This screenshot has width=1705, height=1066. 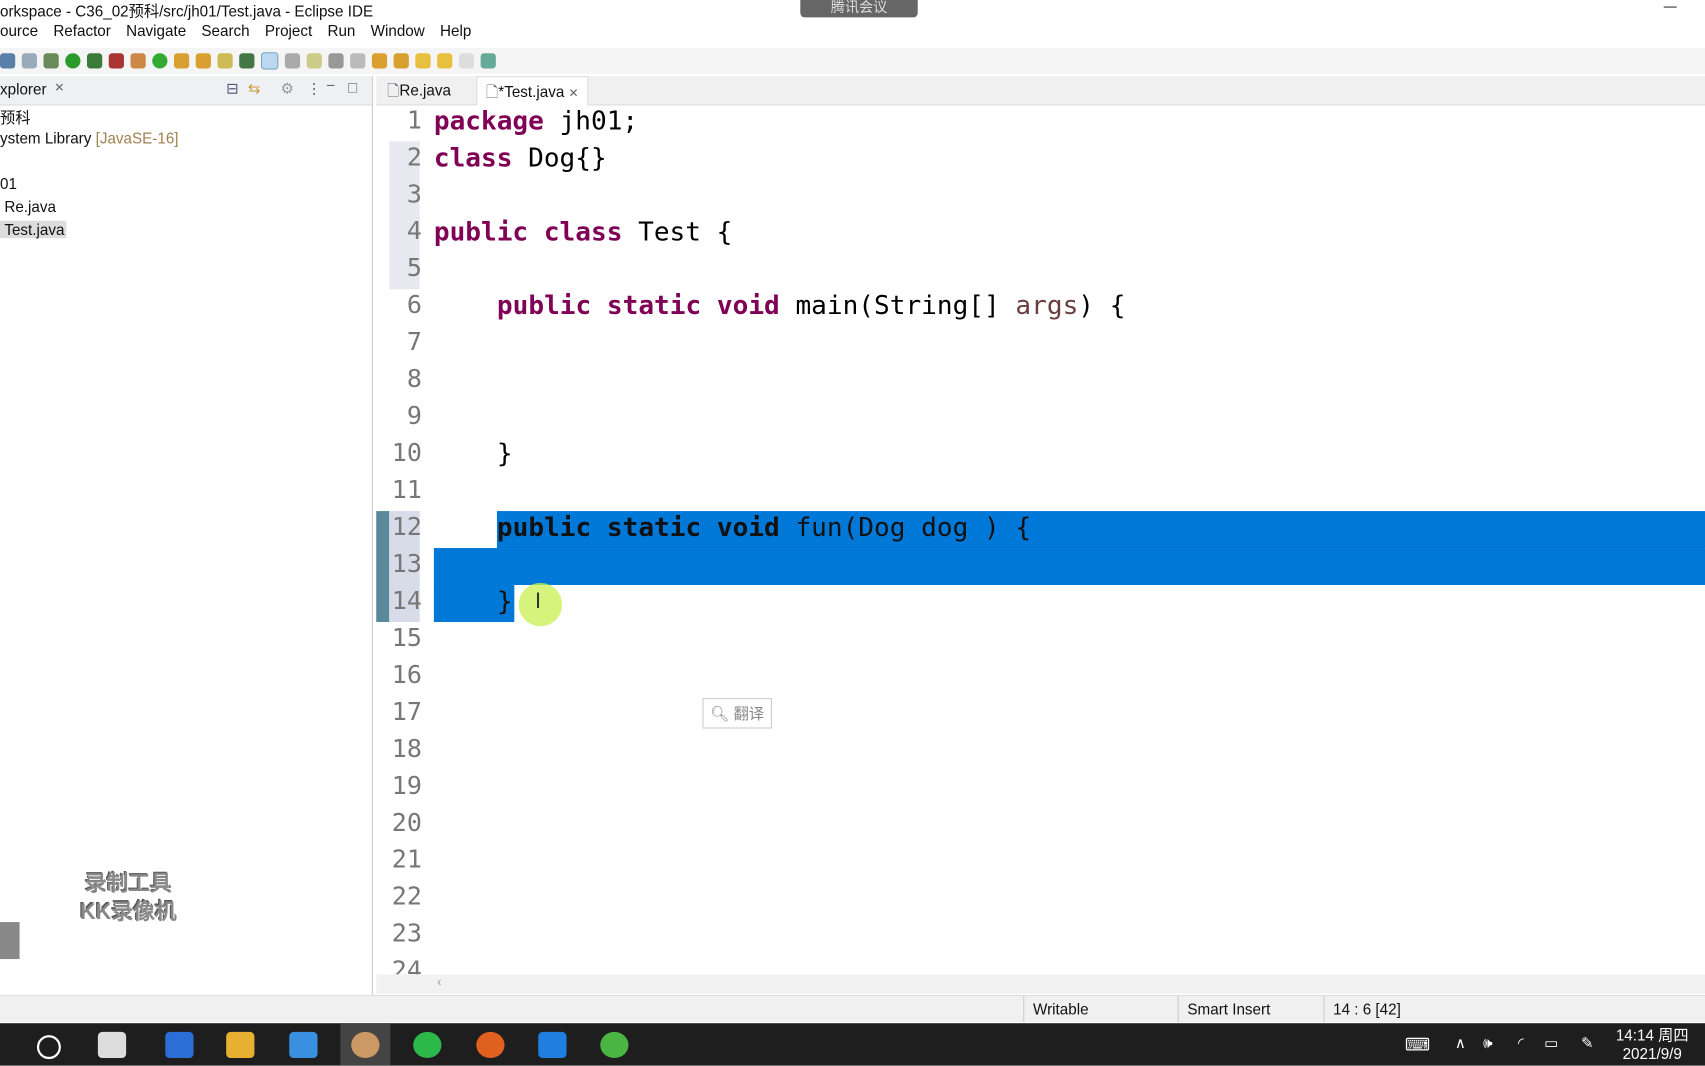 I want to click on open-perspective-icon, so click(x=488, y=61).